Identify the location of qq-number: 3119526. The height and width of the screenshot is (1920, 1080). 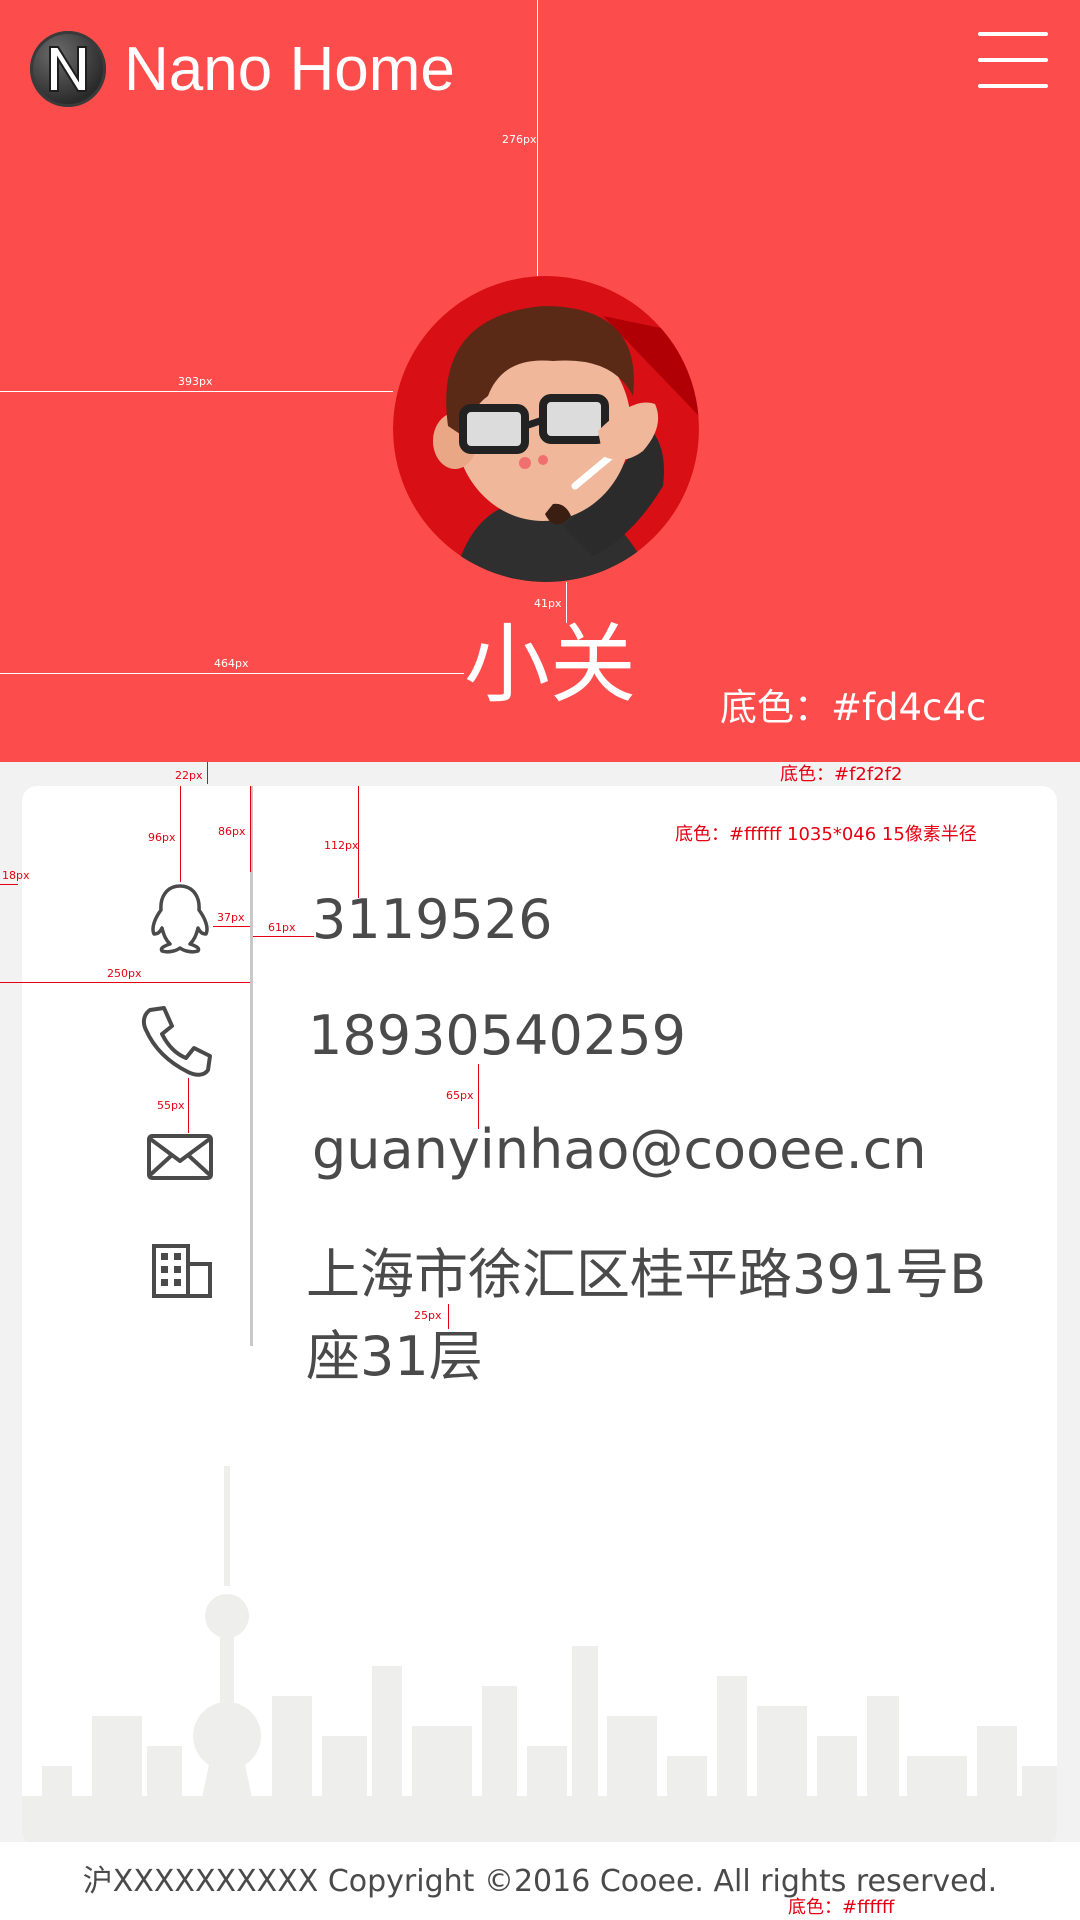
(432, 920).